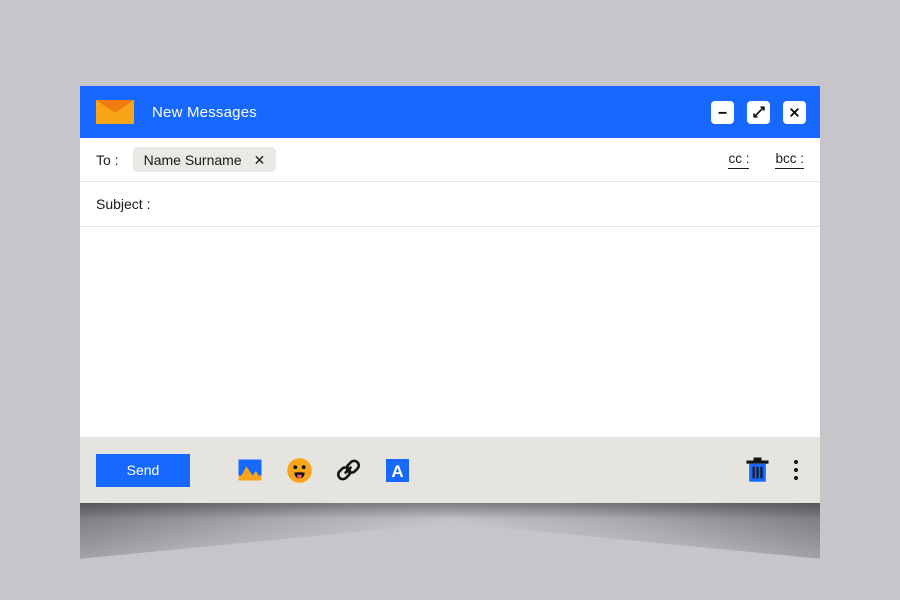  I want to click on insert-link-button, so click(348, 470).